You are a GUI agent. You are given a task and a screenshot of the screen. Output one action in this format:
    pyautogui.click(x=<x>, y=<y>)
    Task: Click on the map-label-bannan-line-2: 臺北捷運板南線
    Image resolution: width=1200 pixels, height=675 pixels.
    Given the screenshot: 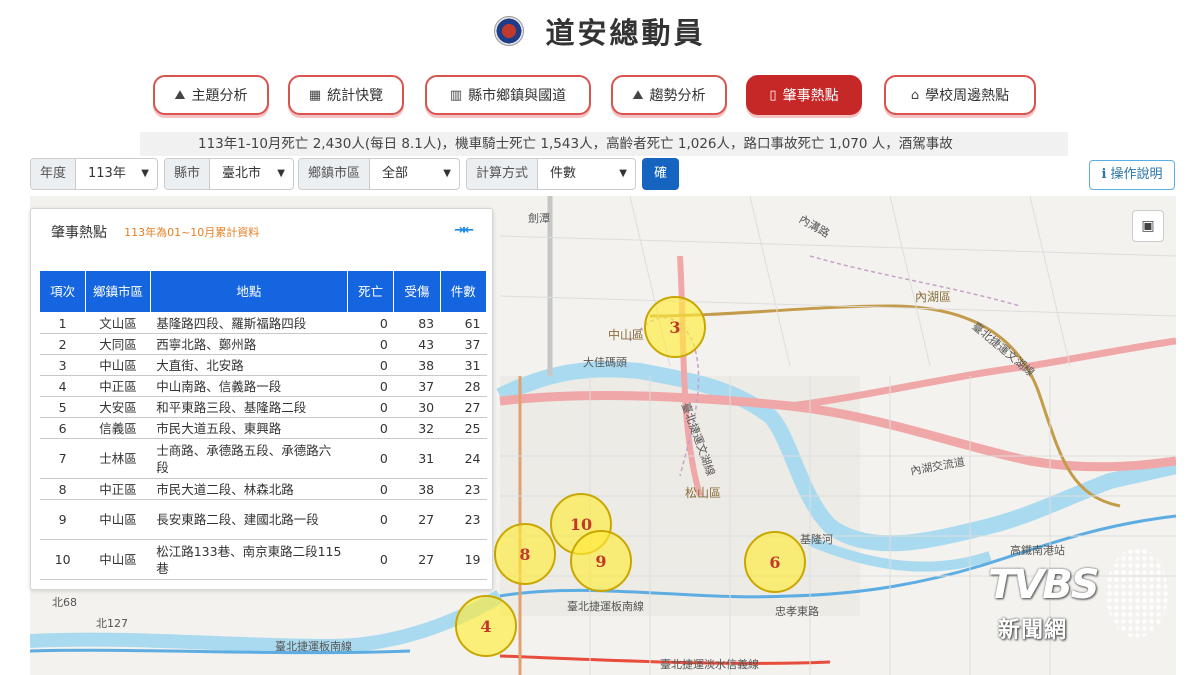 What is the action you would take?
    pyautogui.click(x=313, y=646)
    